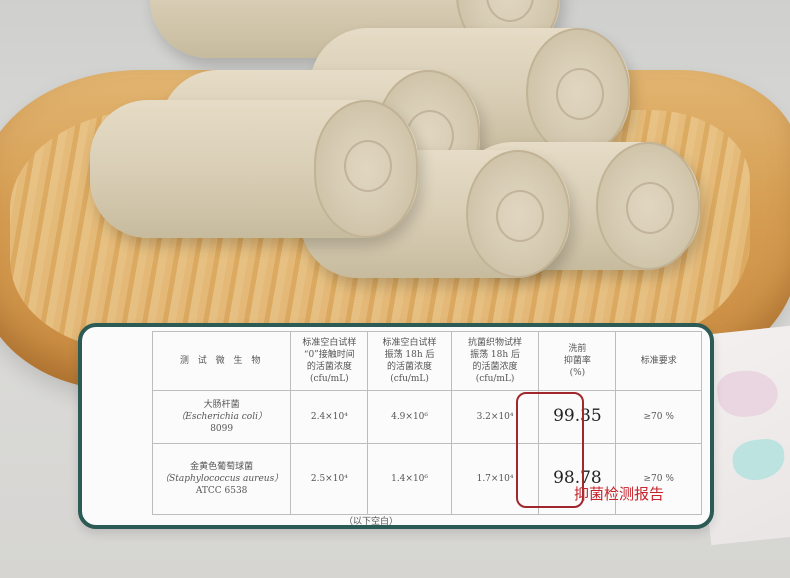  I want to click on blank-0h-cell: 2.5×10⁴, so click(329, 479).